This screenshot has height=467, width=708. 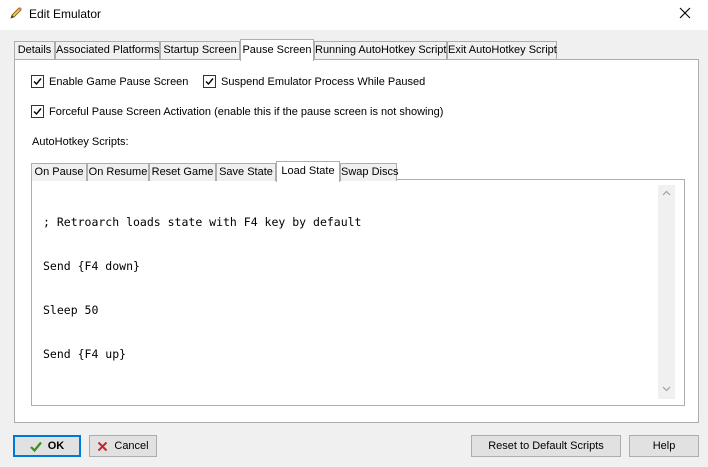 What do you see at coordinates (131, 446) in the screenshot?
I see `cancel-label: Cancel` at bounding box center [131, 446].